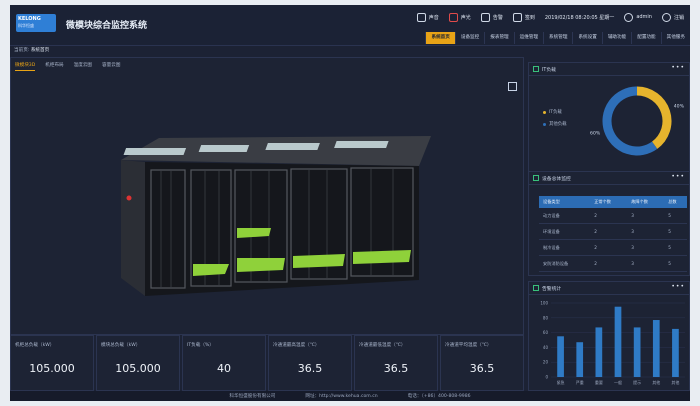 The width and height of the screenshot is (700, 406). Describe the element at coordinates (638, 17) in the screenshot. I see `user-button: admin` at that location.